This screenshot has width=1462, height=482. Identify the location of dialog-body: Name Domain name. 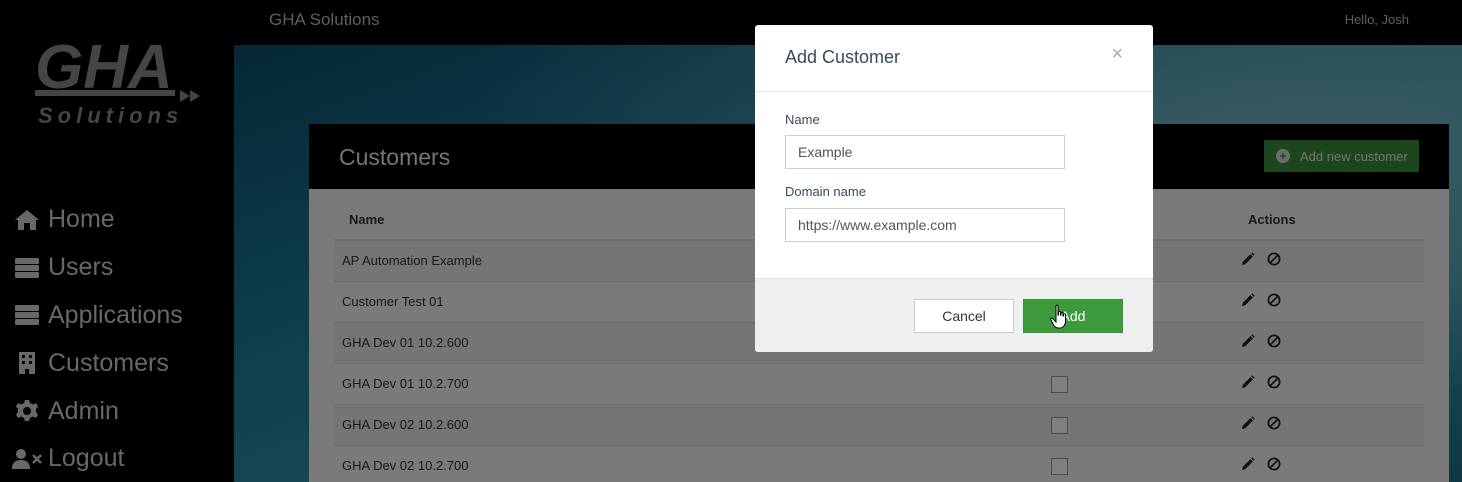
(954, 185).